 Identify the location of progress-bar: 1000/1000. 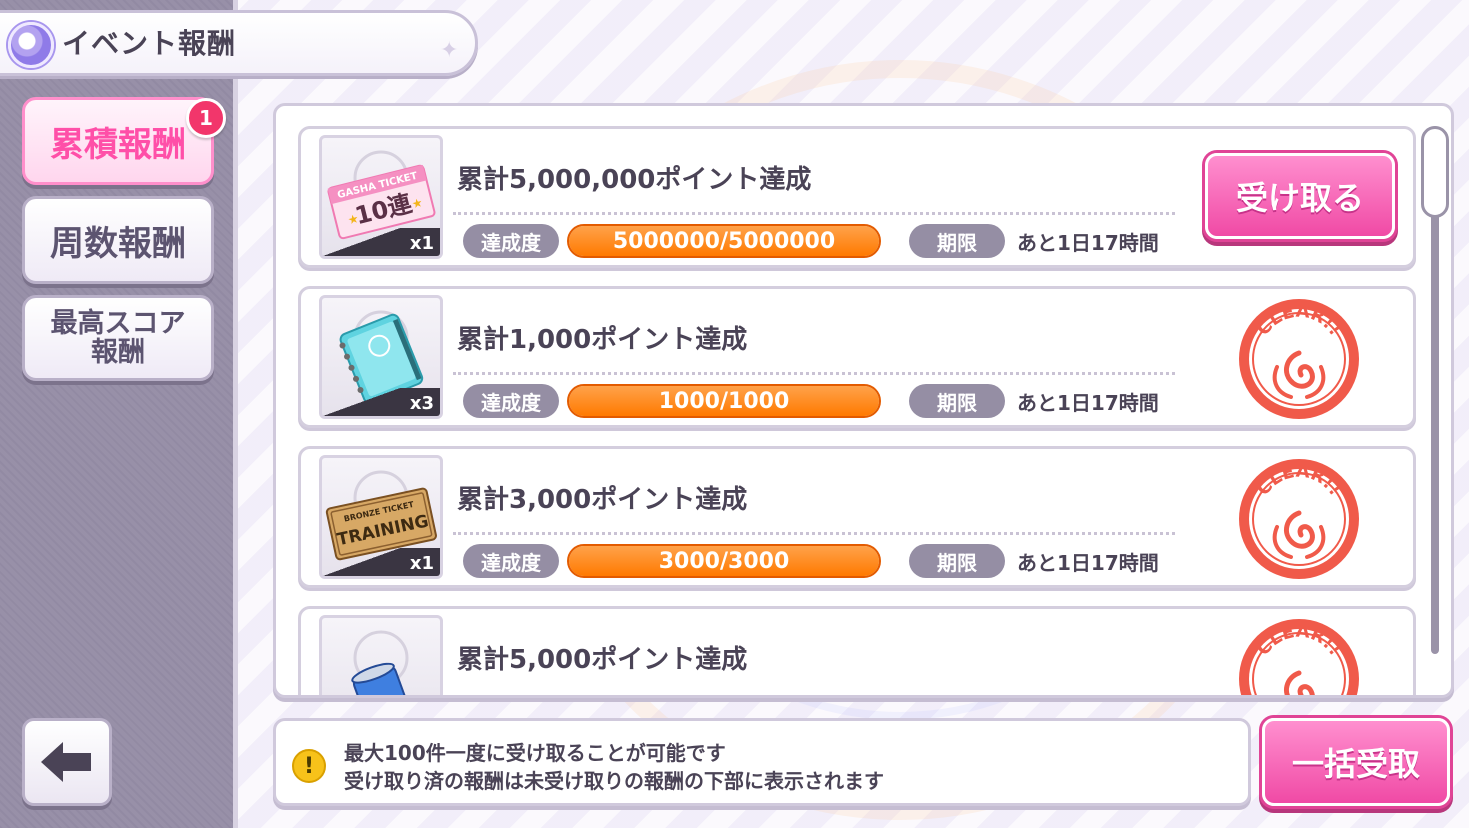
(724, 401).